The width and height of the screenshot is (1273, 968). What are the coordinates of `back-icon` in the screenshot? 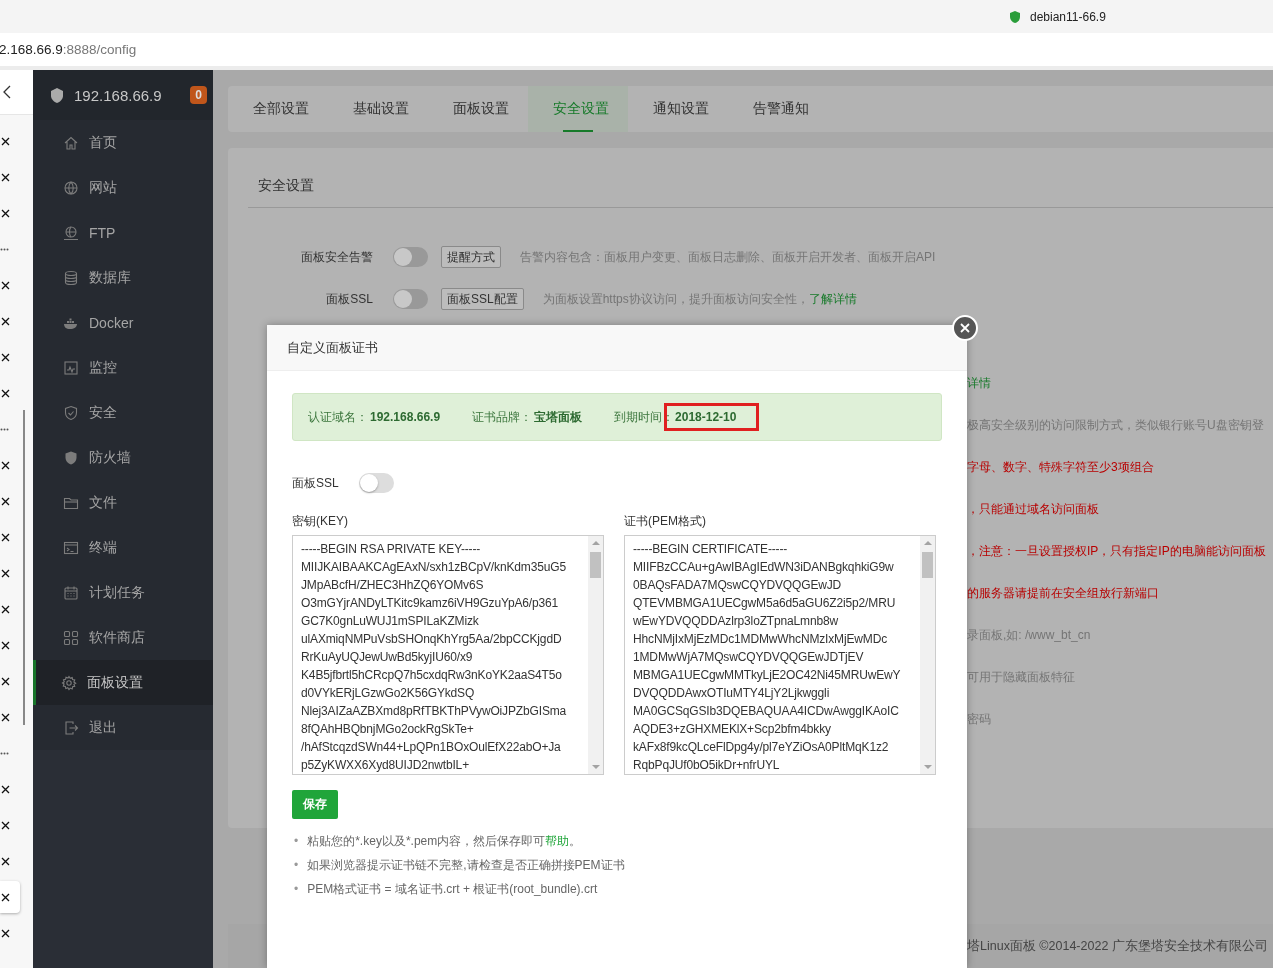 It's located at (7, 92).